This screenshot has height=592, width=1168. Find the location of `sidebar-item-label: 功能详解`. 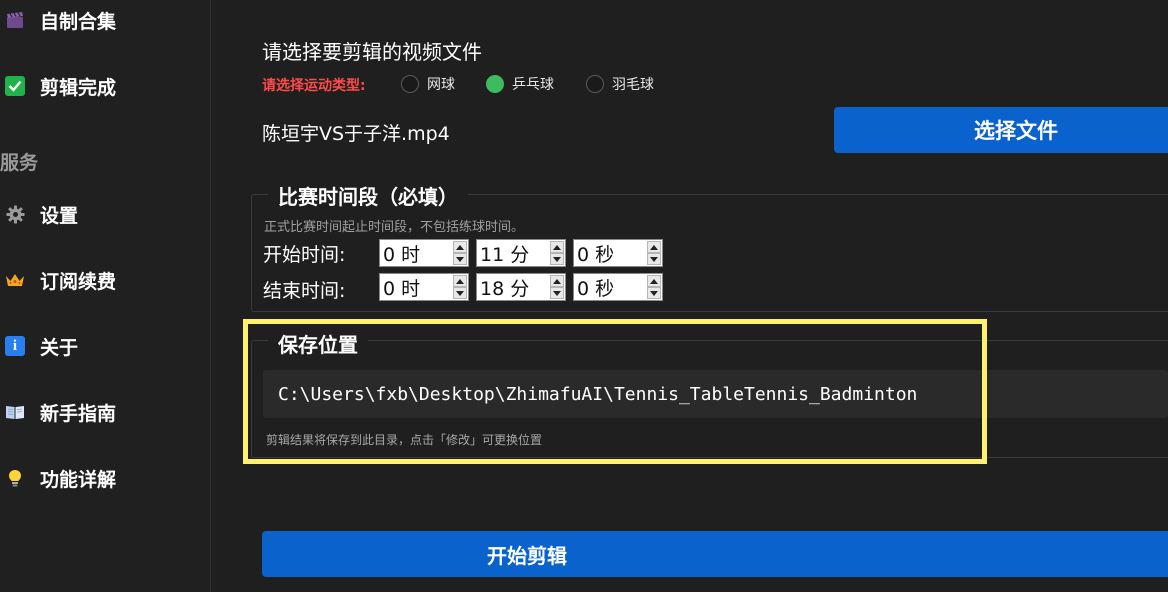

sidebar-item-label: 功能详解 is located at coordinates (78, 479).